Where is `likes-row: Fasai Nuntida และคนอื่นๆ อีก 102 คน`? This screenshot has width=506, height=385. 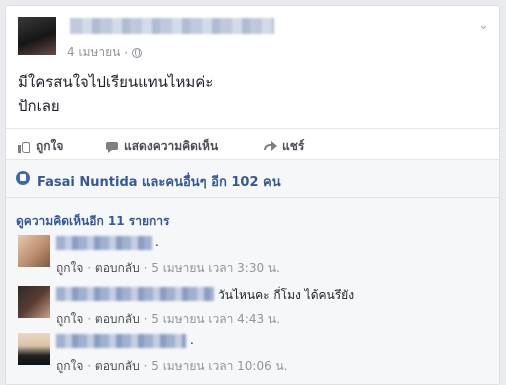
likes-row: Fasai Nuntida และคนอื่นๆ อีก 102 คน is located at coordinates (252, 179).